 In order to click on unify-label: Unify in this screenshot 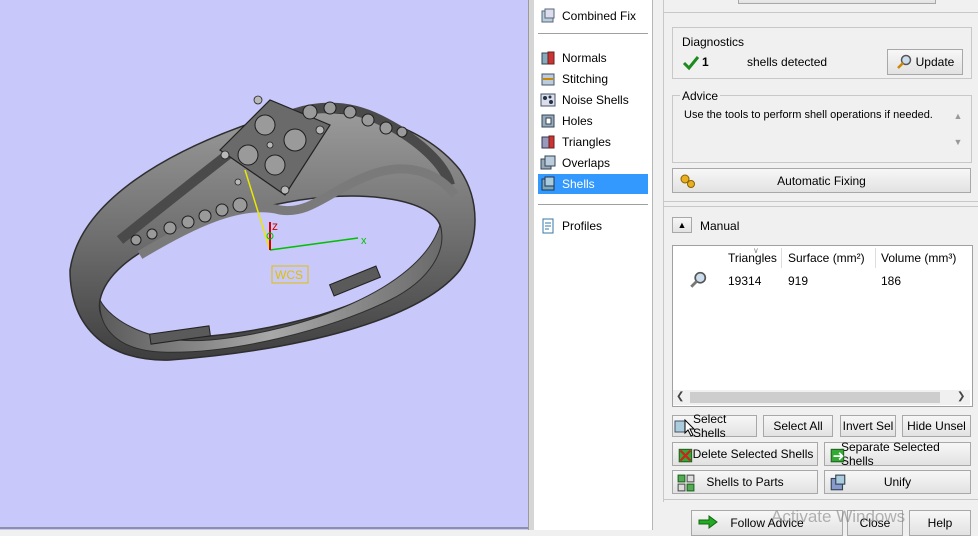, I will do `click(897, 482)`.